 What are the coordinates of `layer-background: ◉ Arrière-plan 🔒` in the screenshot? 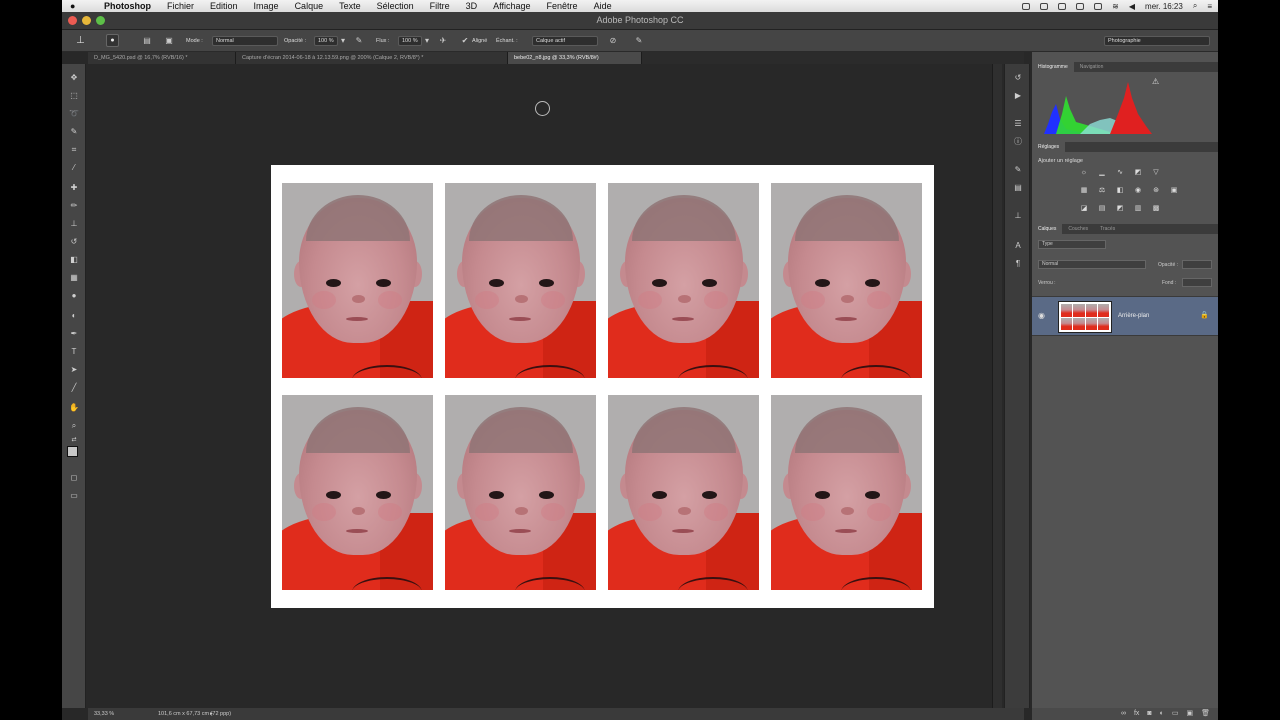 It's located at (1125, 316).